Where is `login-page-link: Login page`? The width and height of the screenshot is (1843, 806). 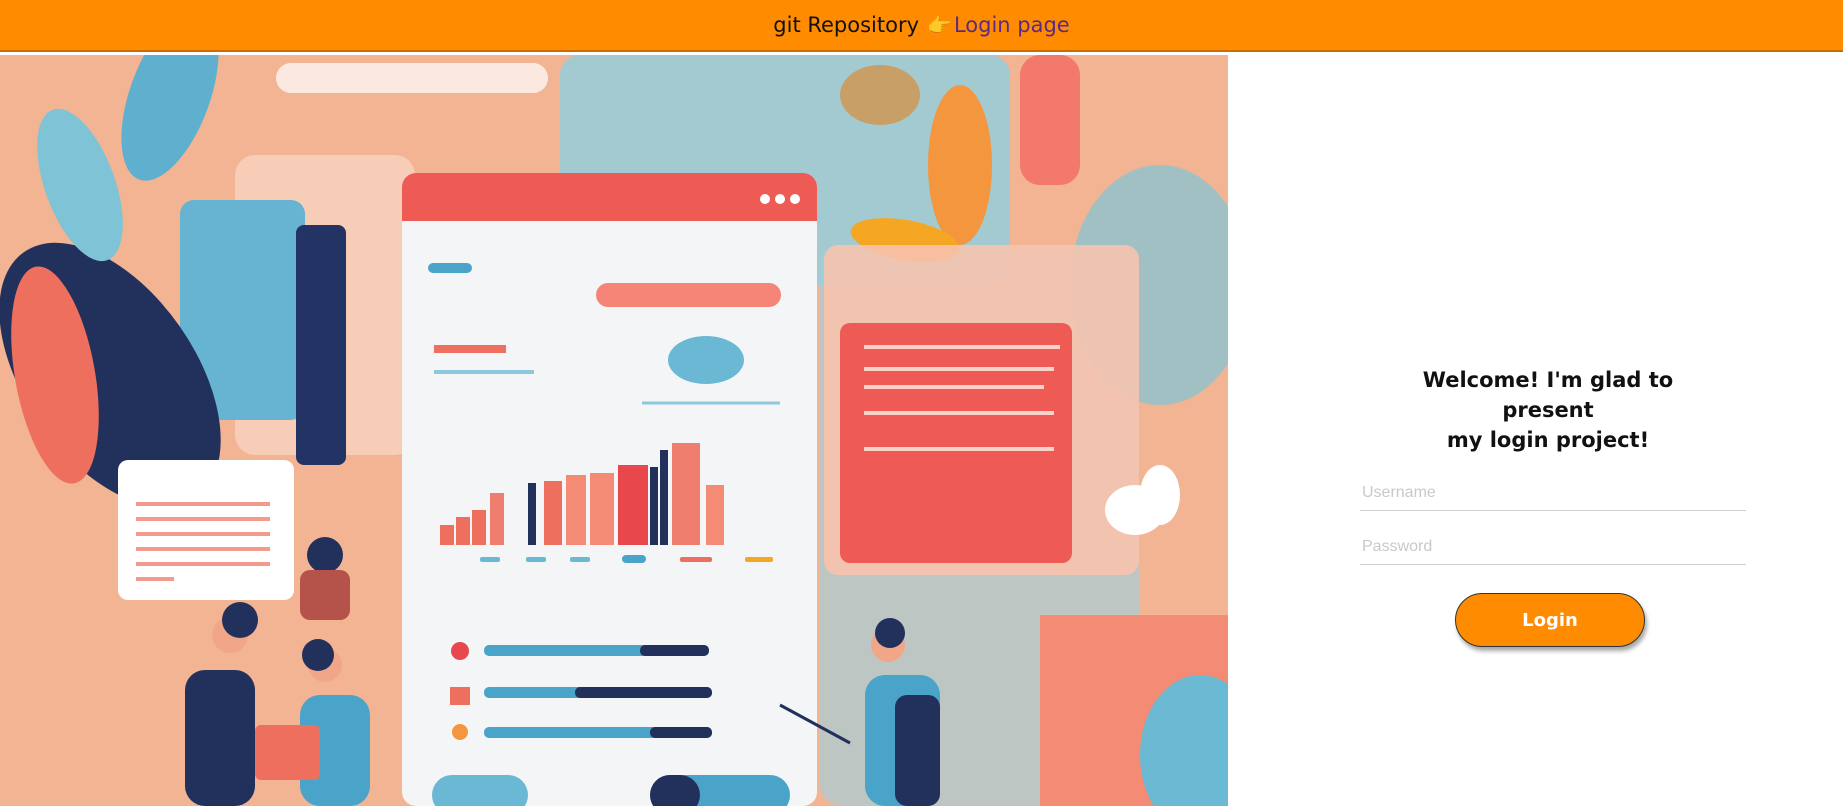
login-page-link: Login page is located at coordinates (1012, 25).